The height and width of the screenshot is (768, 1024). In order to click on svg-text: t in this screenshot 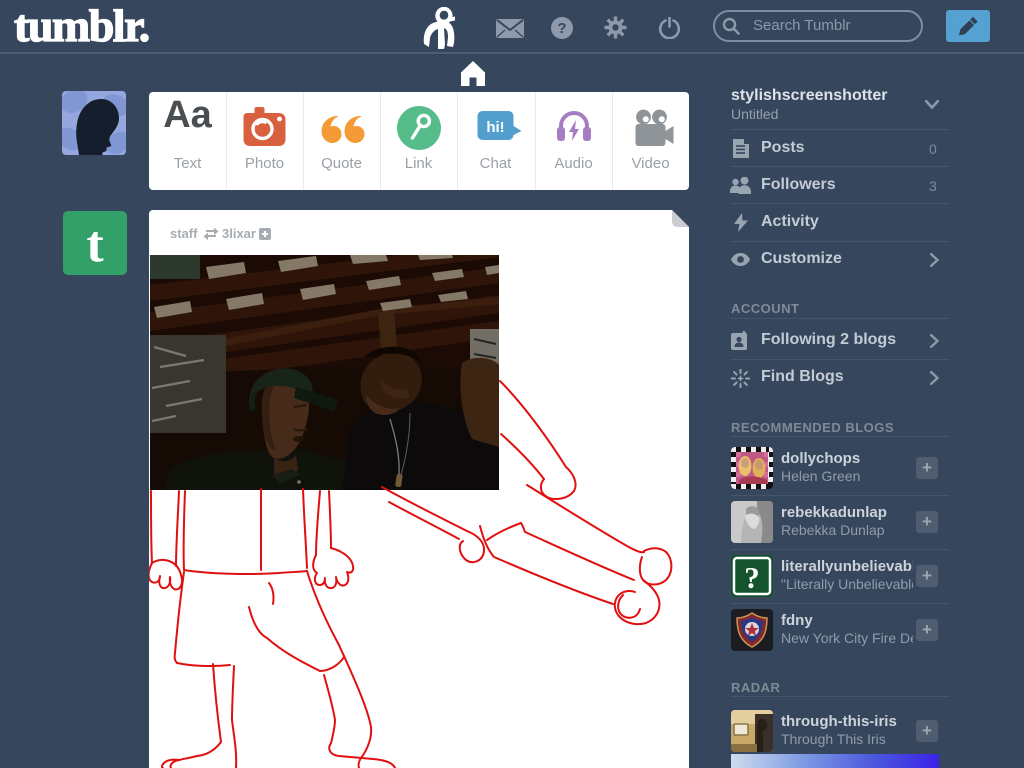, I will do `click(95, 244)`.